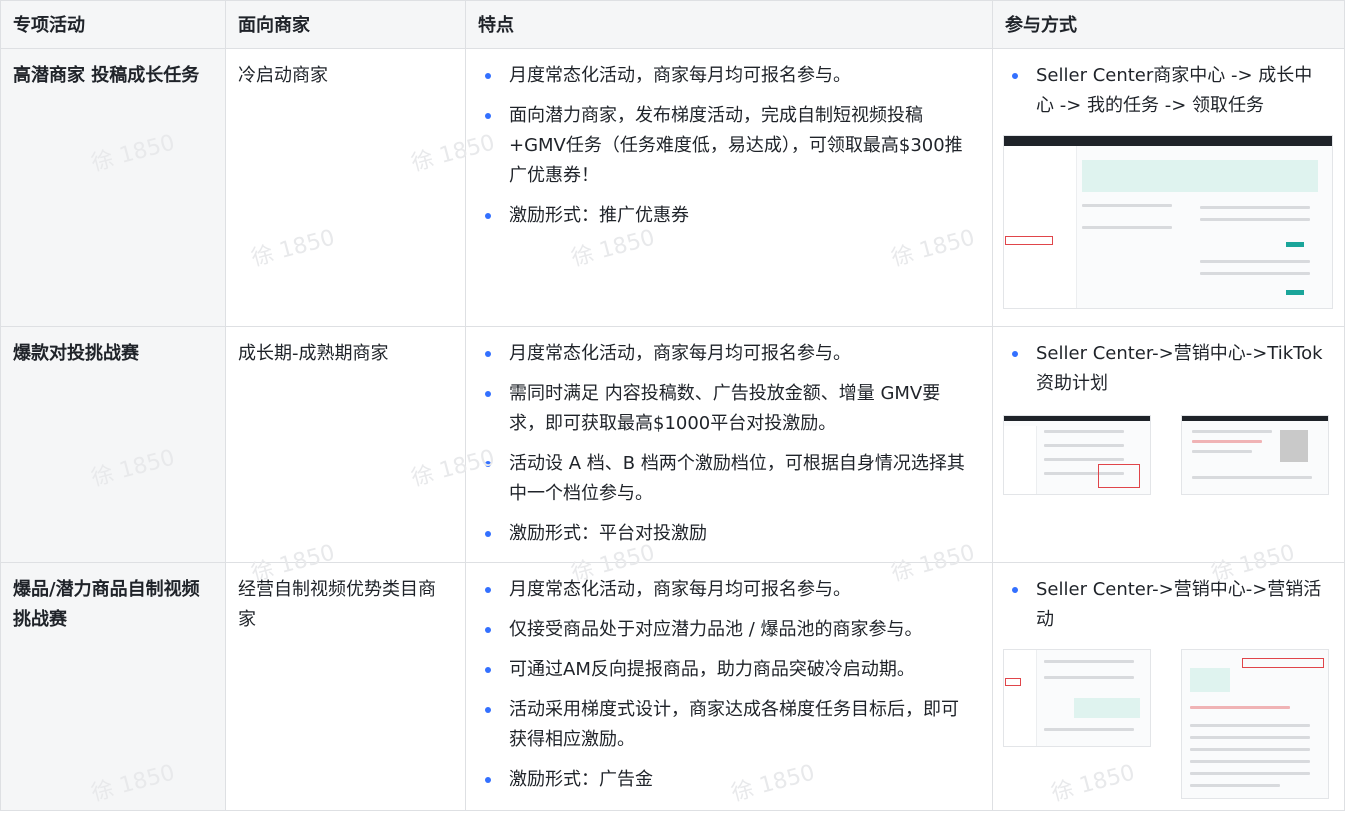  What do you see at coordinates (113, 444) in the screenshot?
I see `activity-cell: 爆款对投挑战赛` at bounding box center [113, 444].